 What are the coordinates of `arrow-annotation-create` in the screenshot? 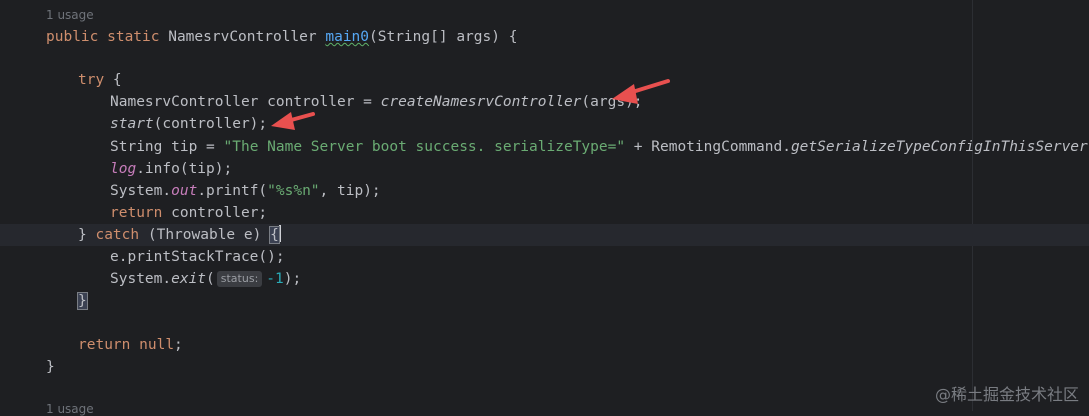 It's located at (641, 91).